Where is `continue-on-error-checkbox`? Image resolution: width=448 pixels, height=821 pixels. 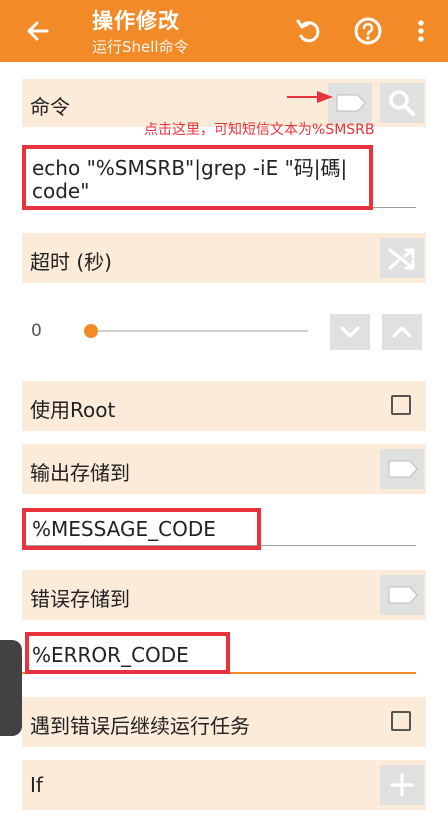
continue-on-error-checkbox is located at coordinates (401, 721).